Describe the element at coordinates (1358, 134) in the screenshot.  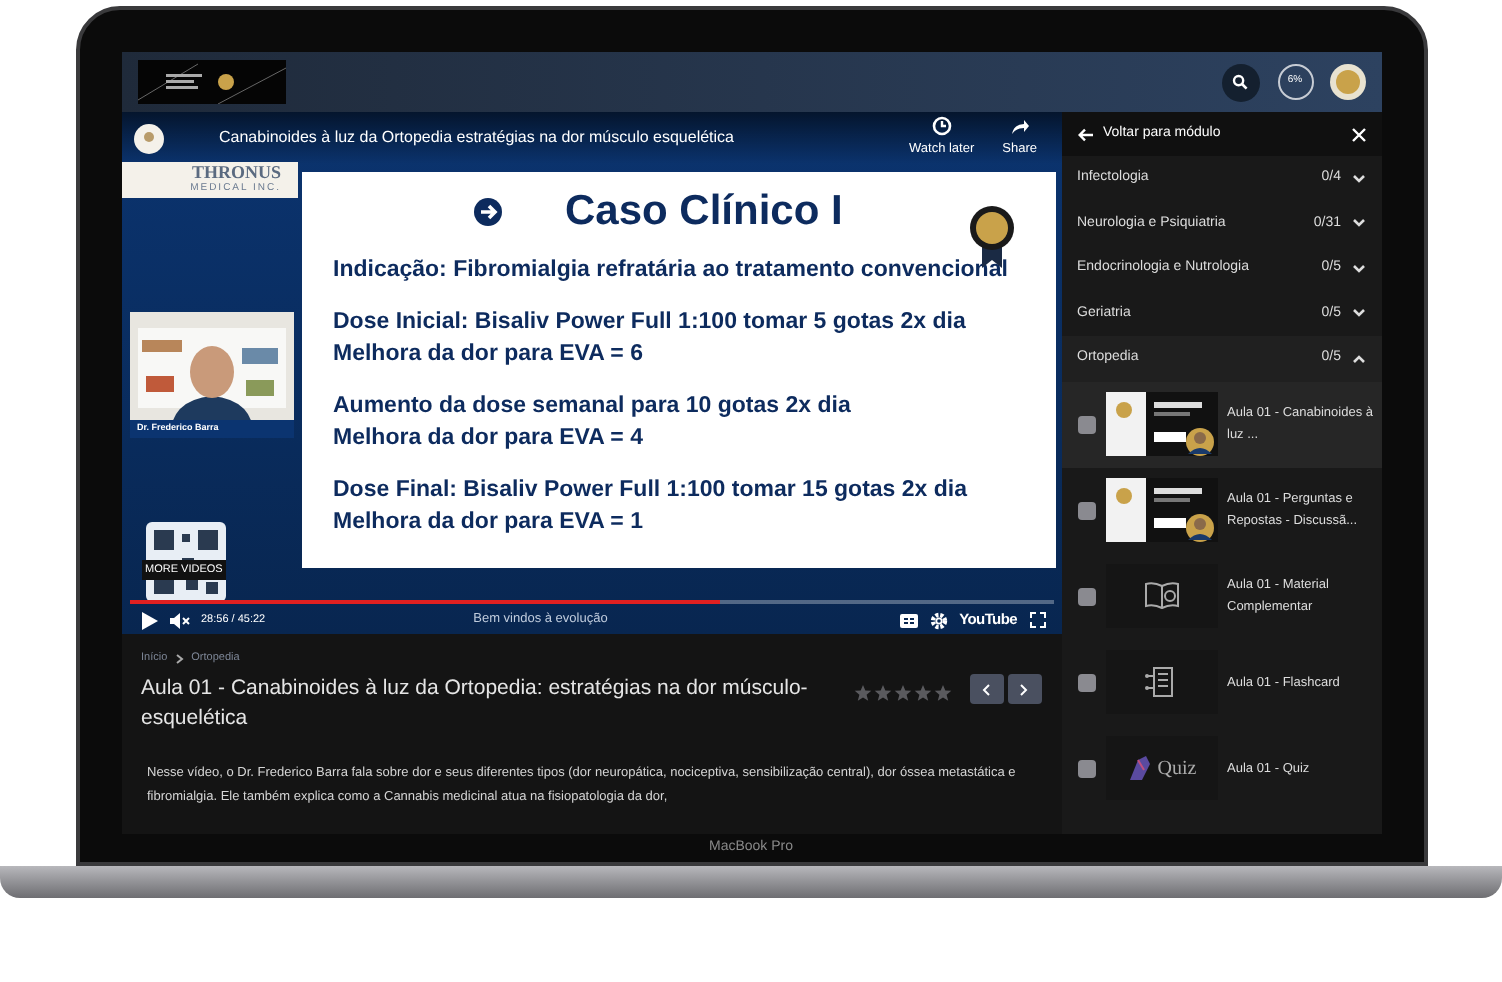
I see `close-icon` at that location.